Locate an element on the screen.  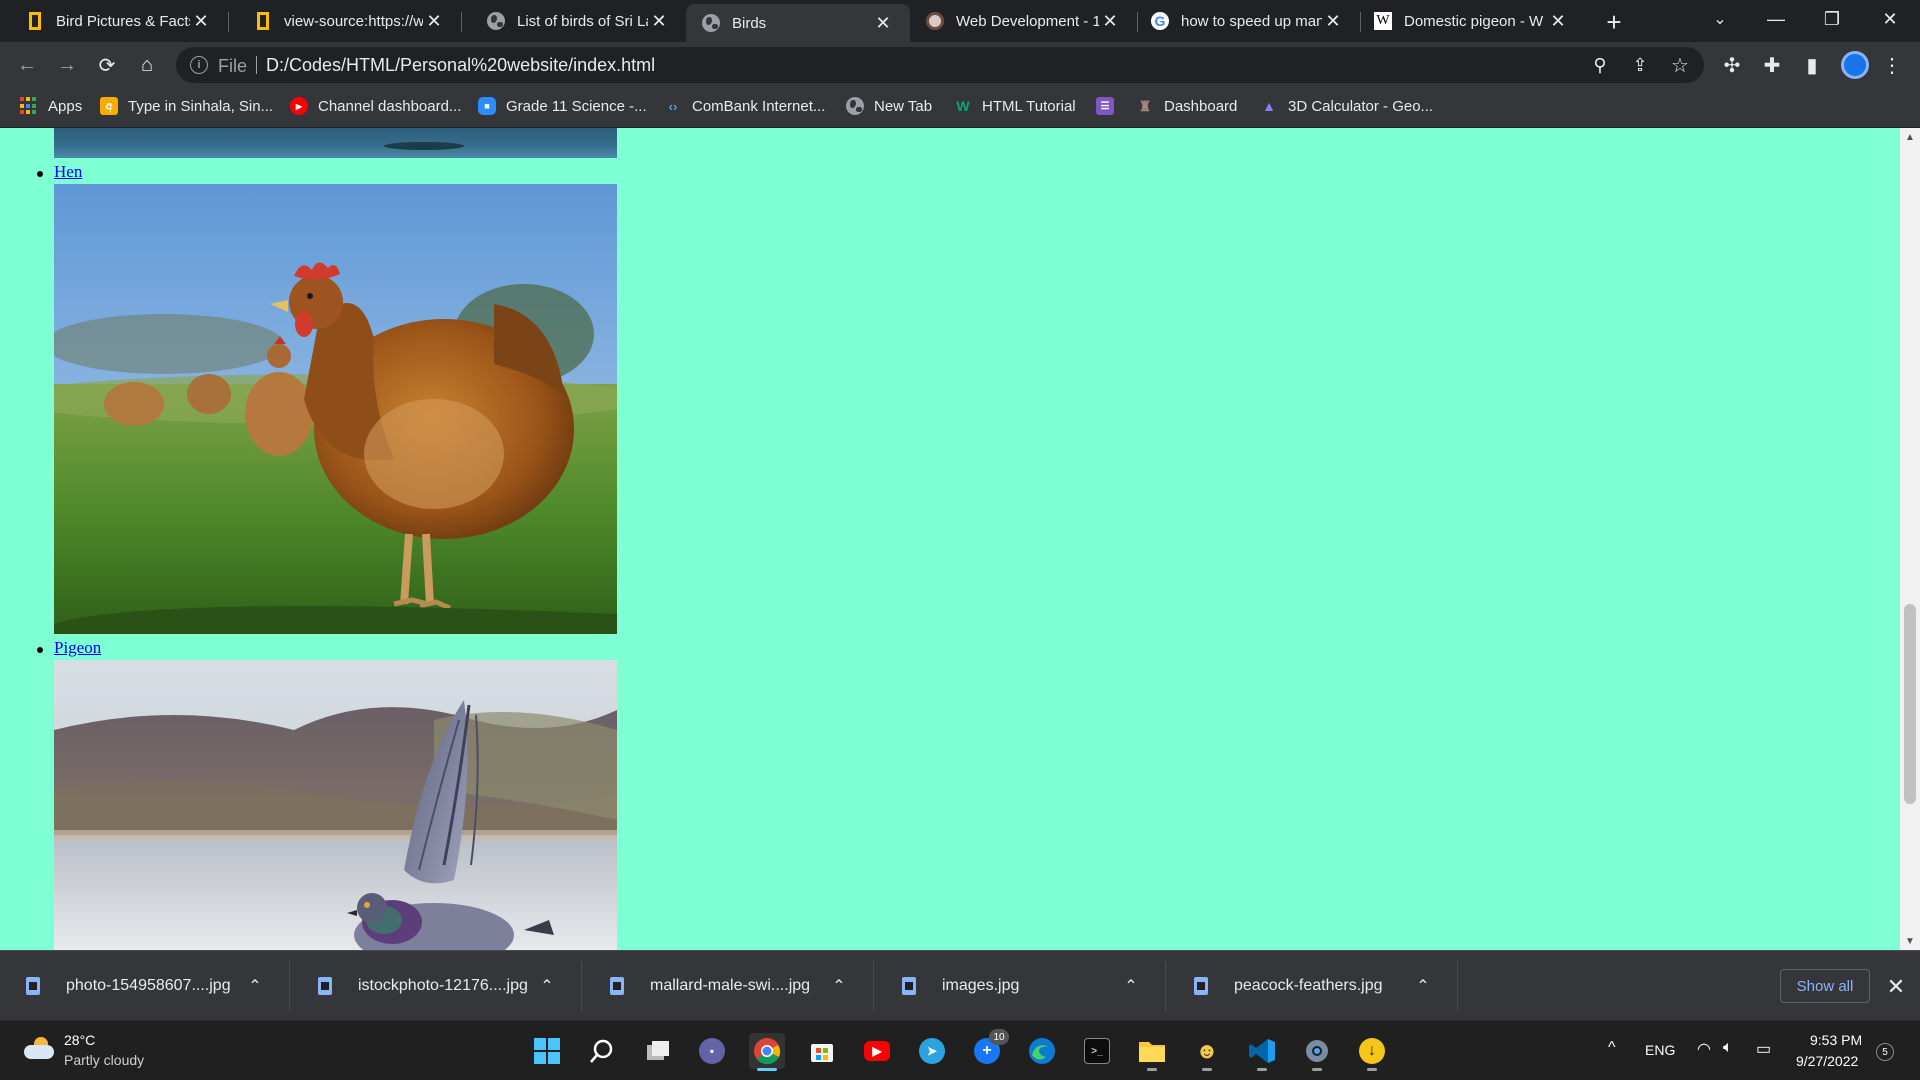
telegram-icon: ➤ is located at coordinates (932, 1051).